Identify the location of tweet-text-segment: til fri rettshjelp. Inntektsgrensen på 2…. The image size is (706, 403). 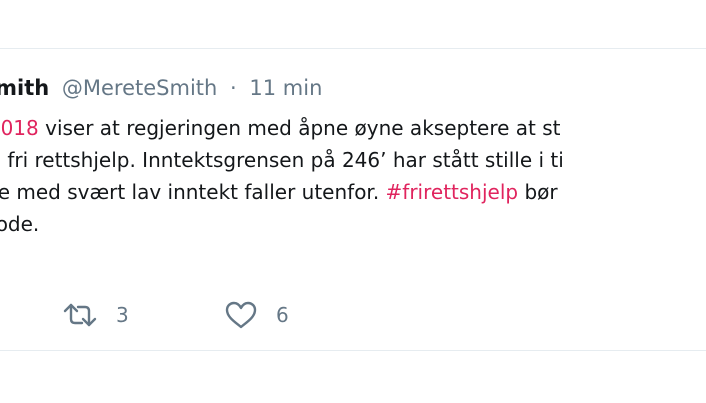
(282, 160).